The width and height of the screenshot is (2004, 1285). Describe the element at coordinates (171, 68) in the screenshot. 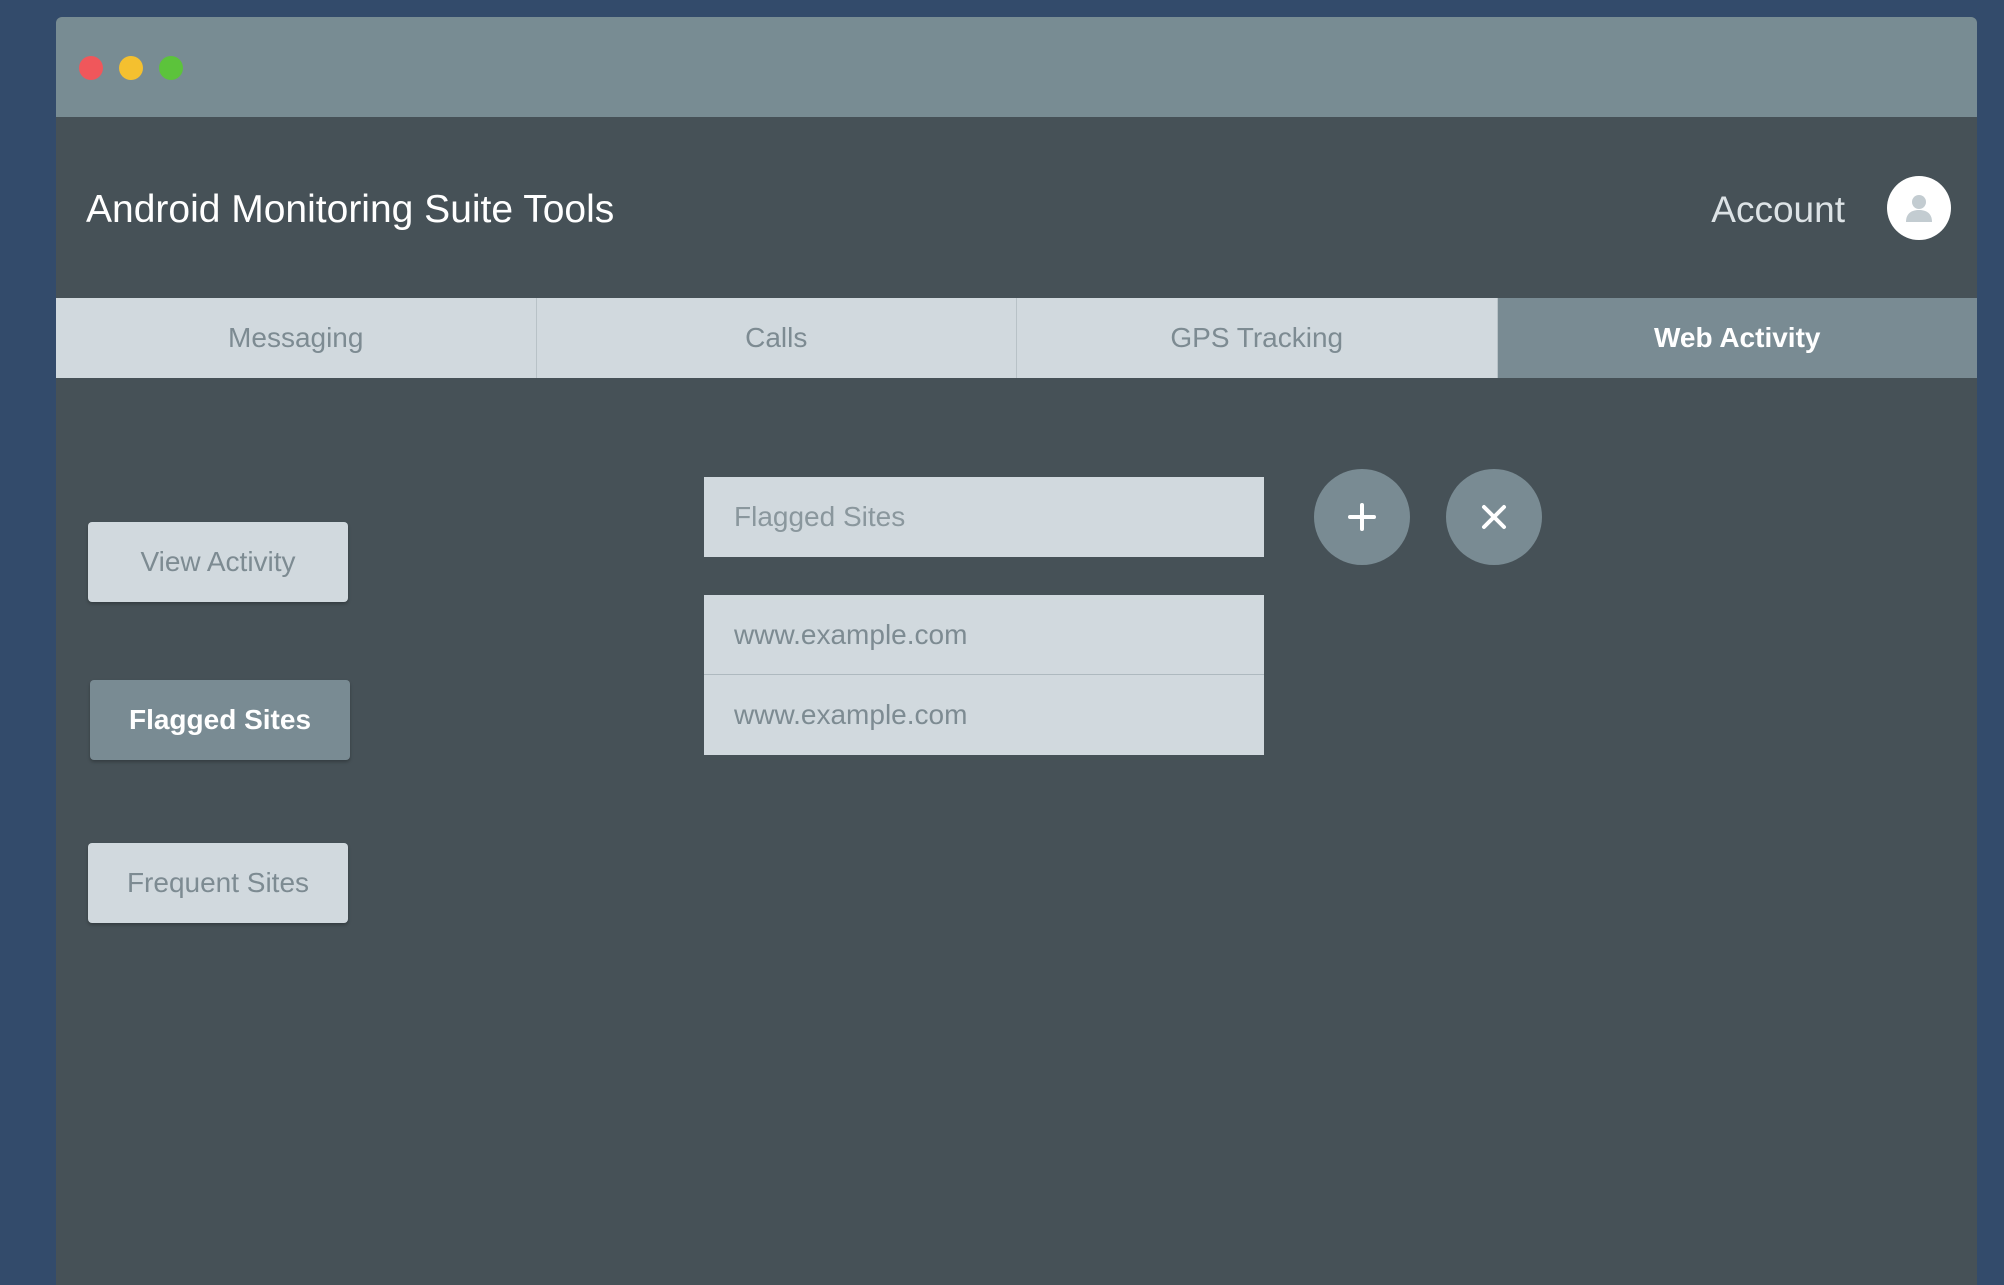

I see `window-maximize-button` at that location.